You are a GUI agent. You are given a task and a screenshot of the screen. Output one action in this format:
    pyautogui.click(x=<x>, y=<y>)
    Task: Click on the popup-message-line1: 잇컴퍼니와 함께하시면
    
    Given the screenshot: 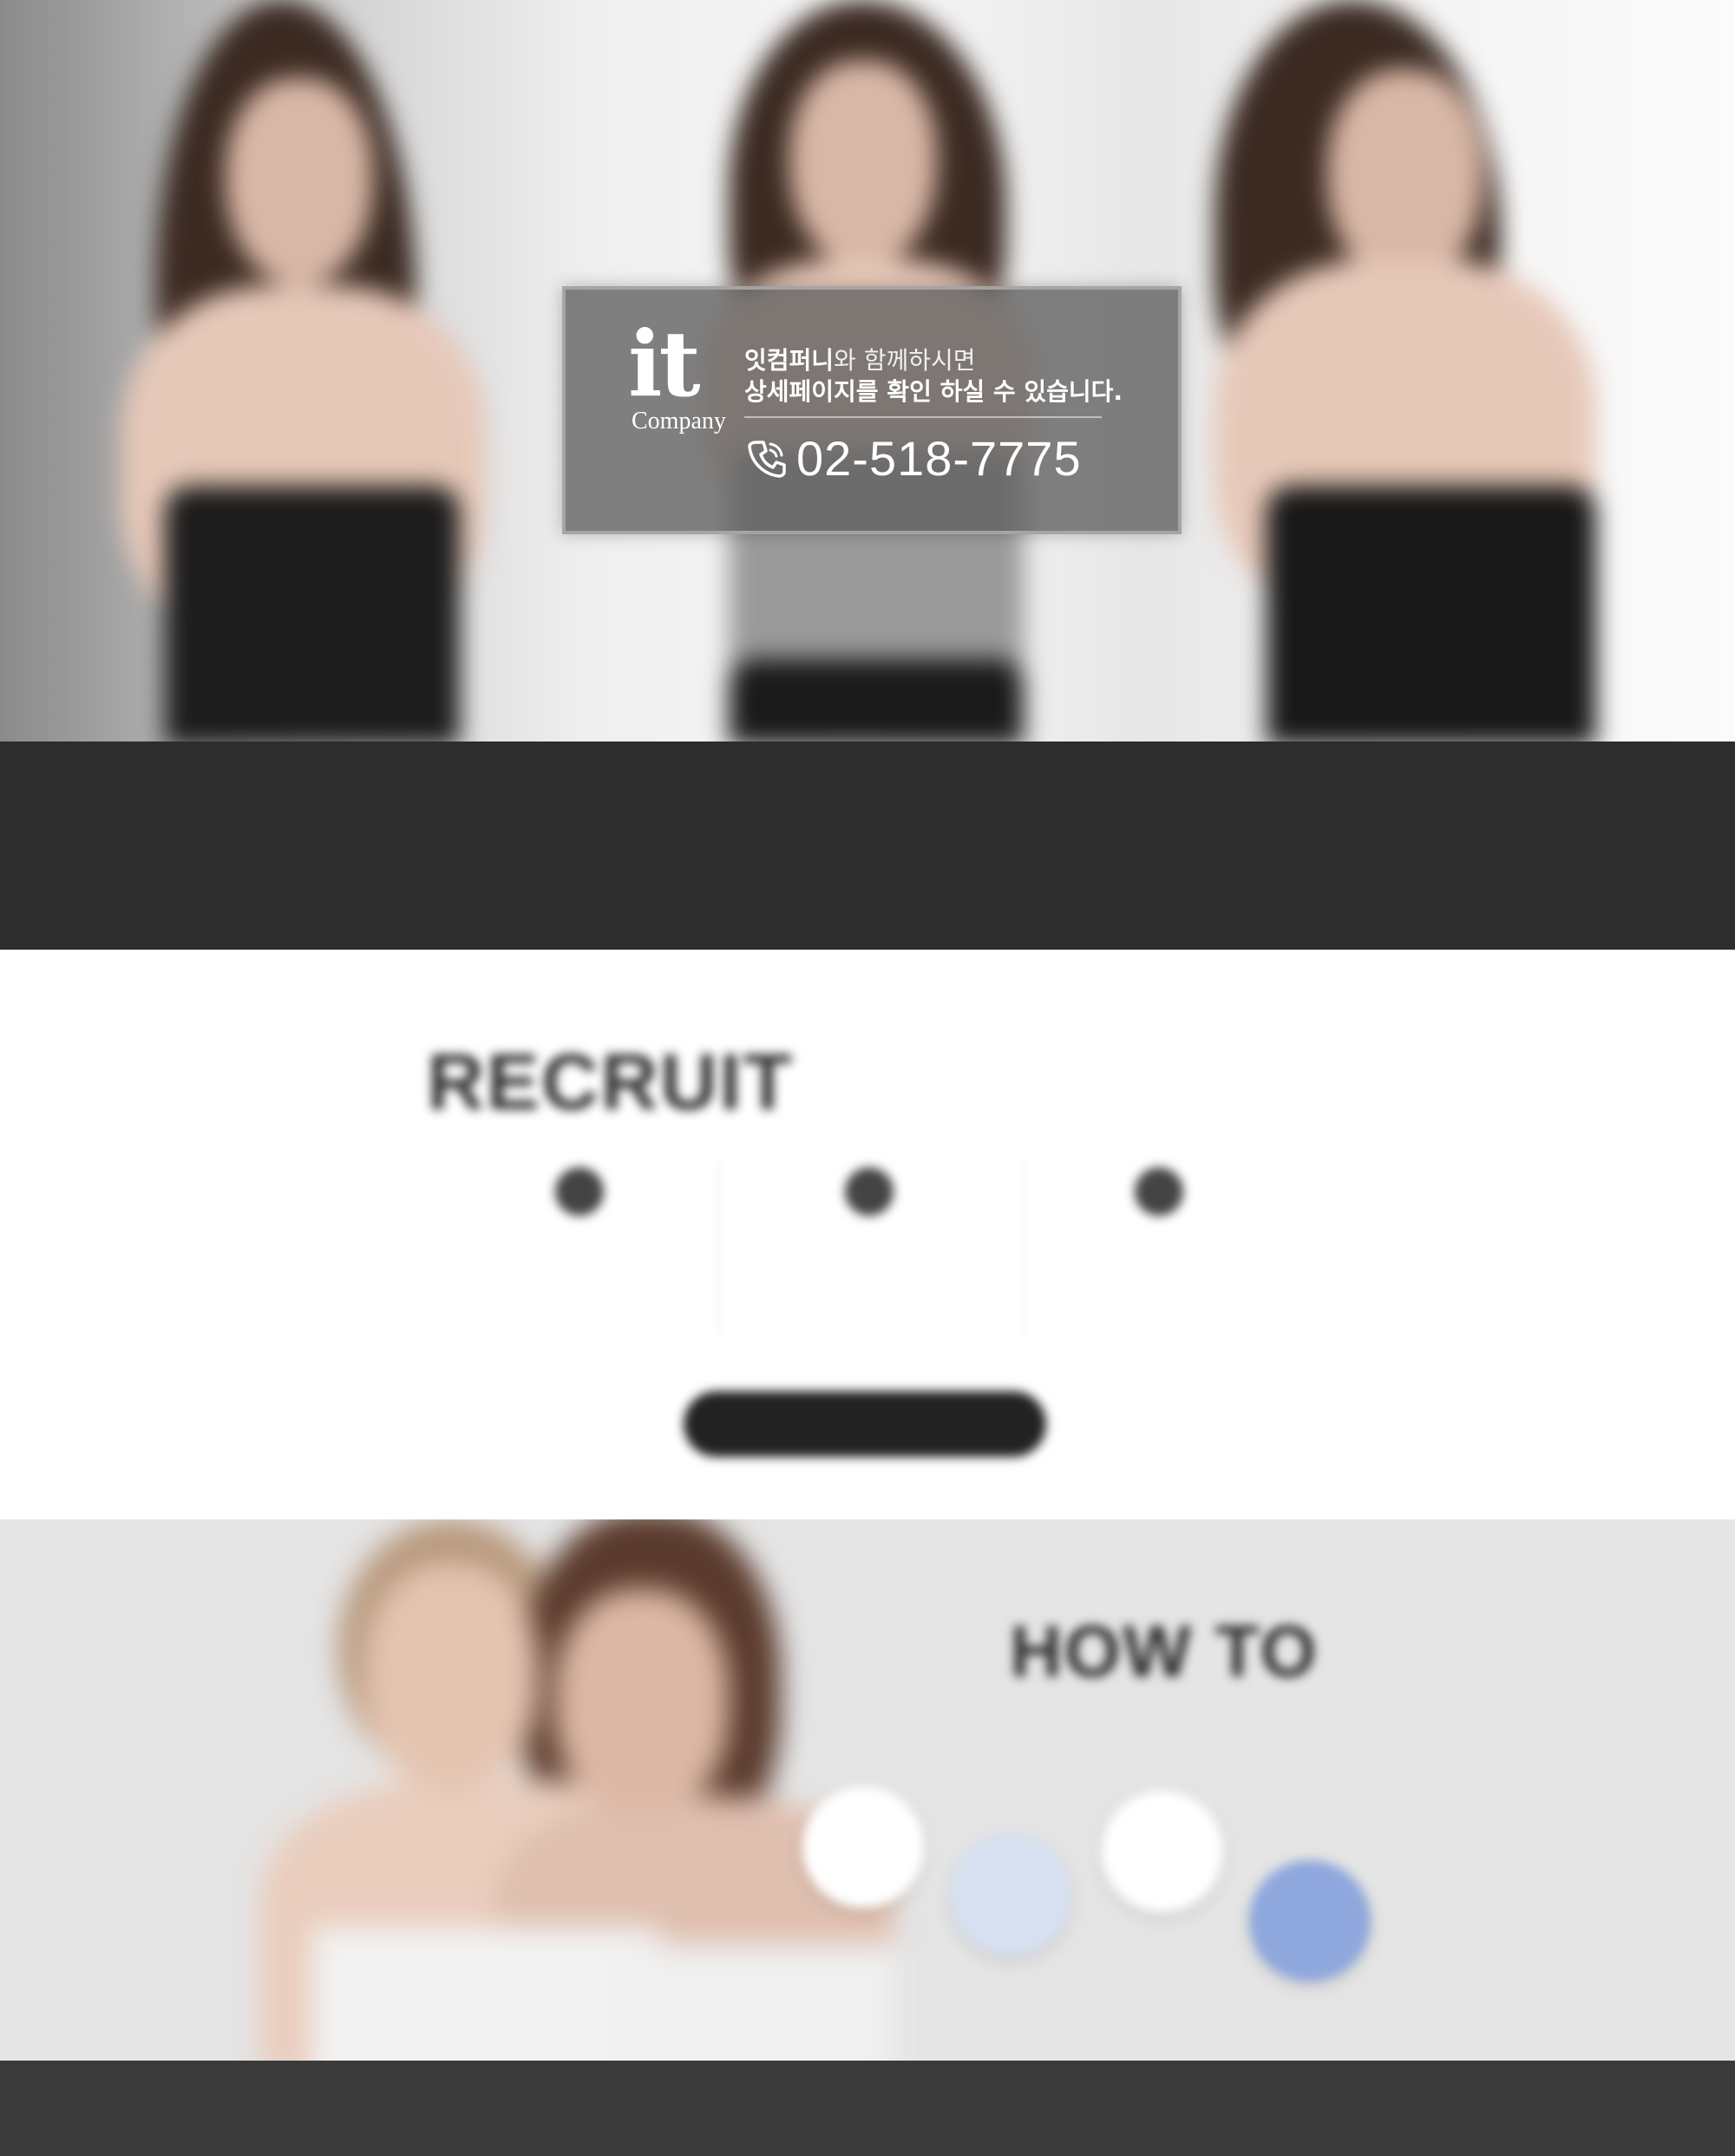 What is the action you would take?
    pyautogui.click(x=860, y=359)
    